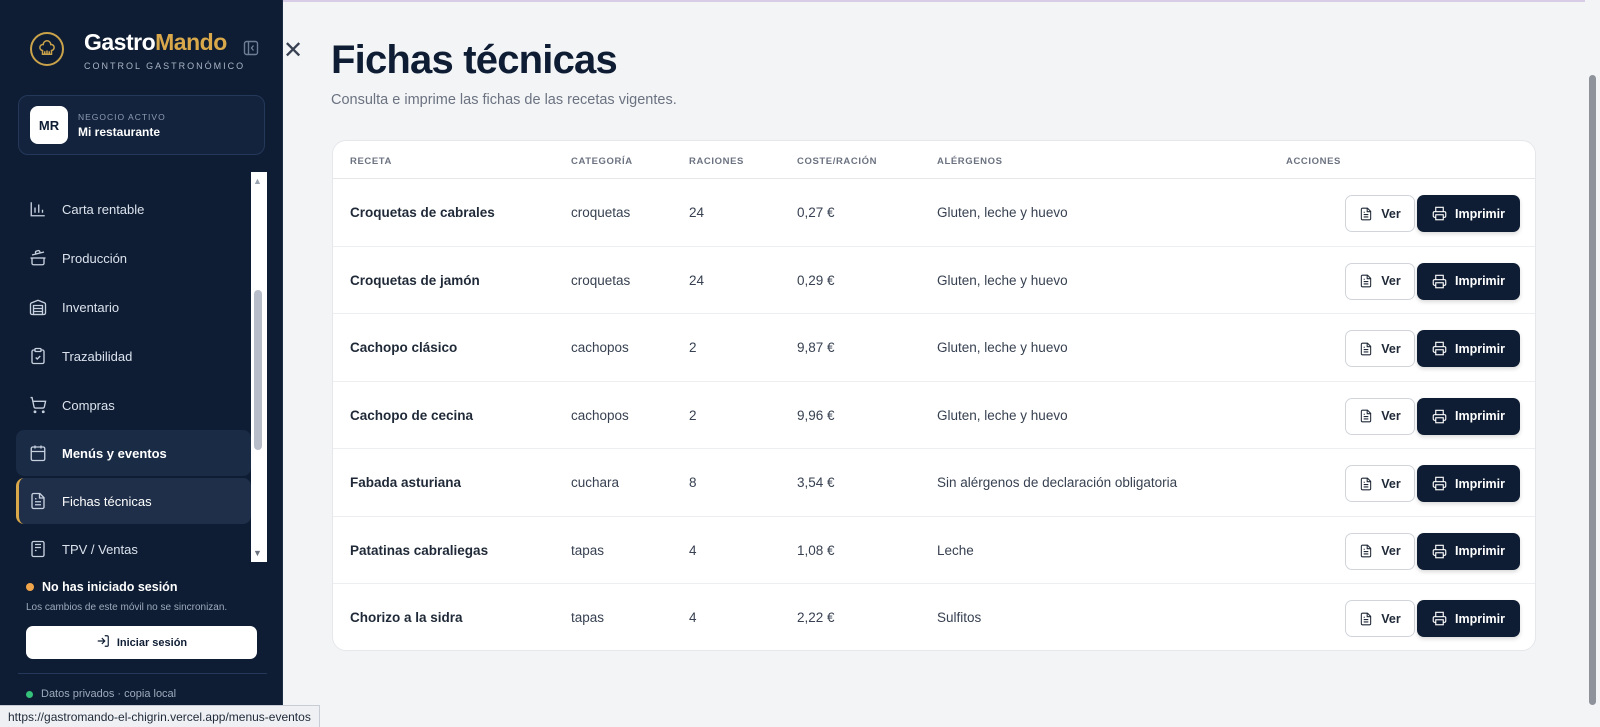 This screenshot has height=727, width=1600. I want to click on column-header-recipe: RECETA, so click(371, 161).